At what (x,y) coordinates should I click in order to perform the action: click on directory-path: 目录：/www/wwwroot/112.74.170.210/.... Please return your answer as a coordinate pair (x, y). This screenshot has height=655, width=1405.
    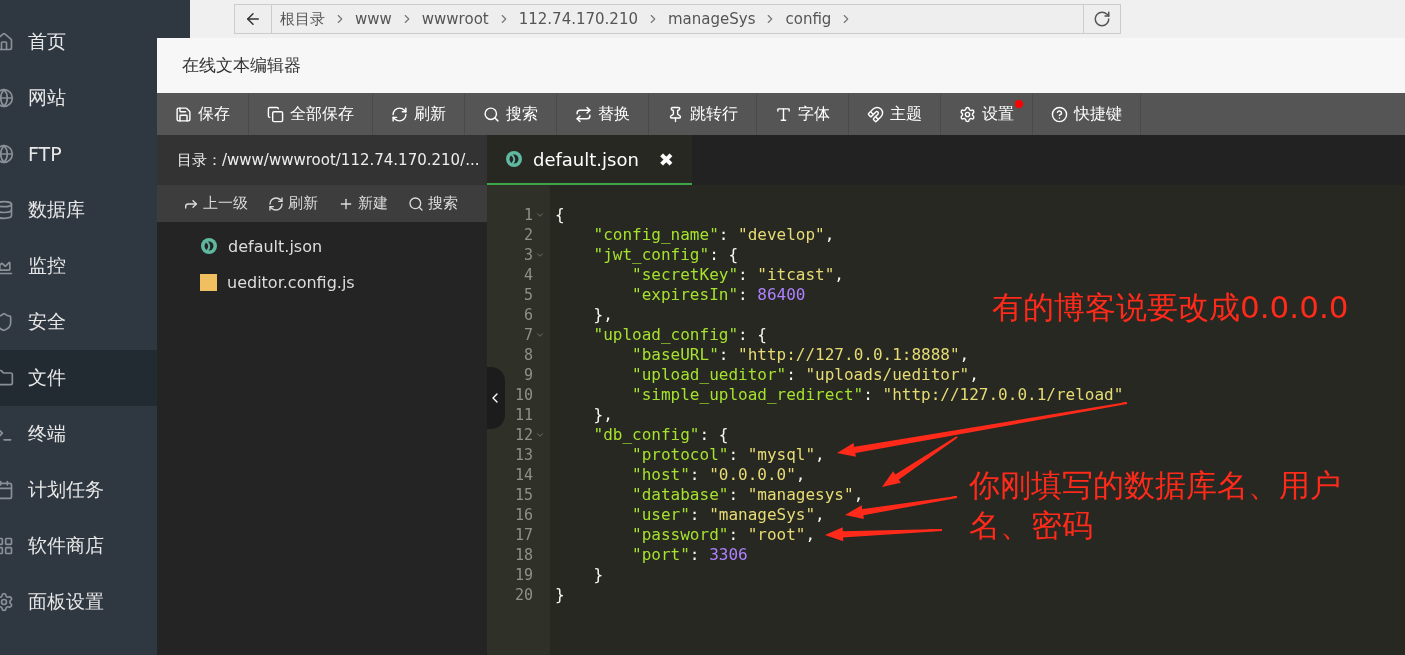
    Looking at the image, I should click on (322, 160).